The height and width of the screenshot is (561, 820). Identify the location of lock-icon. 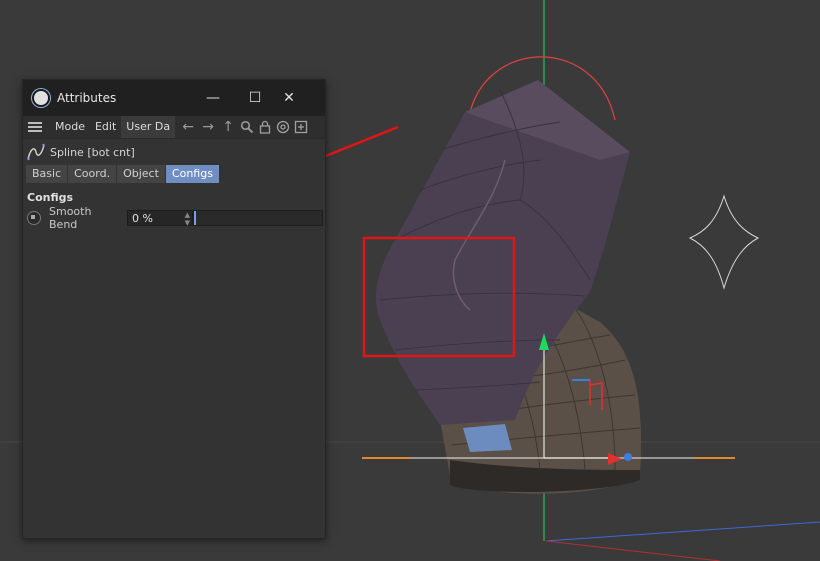
(265, 127).